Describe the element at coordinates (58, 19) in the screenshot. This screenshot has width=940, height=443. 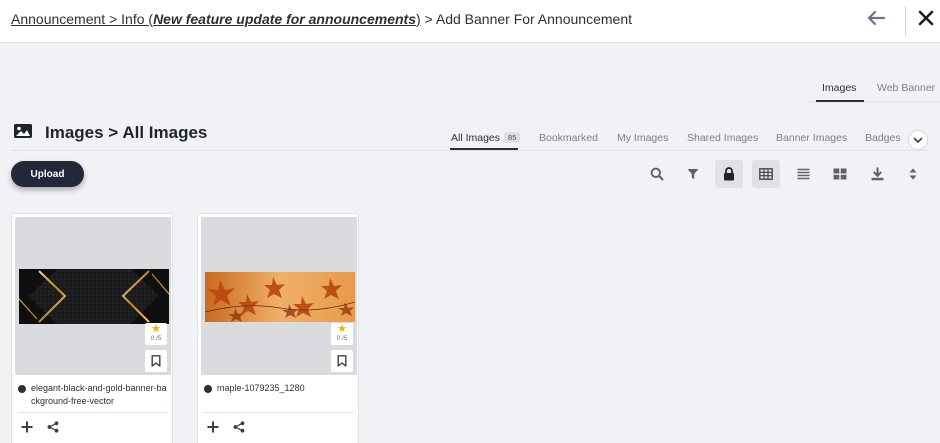
I see `breadcrumb-announcement-link: Announcement` at that location.